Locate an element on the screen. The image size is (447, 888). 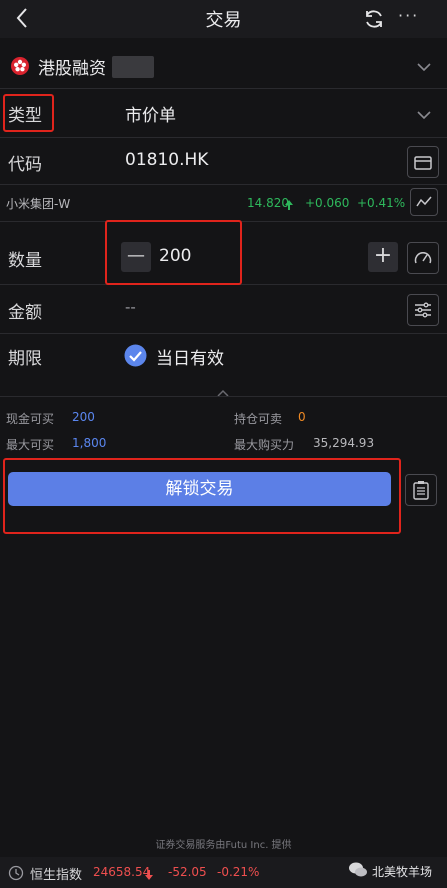
hold-sell-label: 持仓可卖 is located at coordinates (258, 419).